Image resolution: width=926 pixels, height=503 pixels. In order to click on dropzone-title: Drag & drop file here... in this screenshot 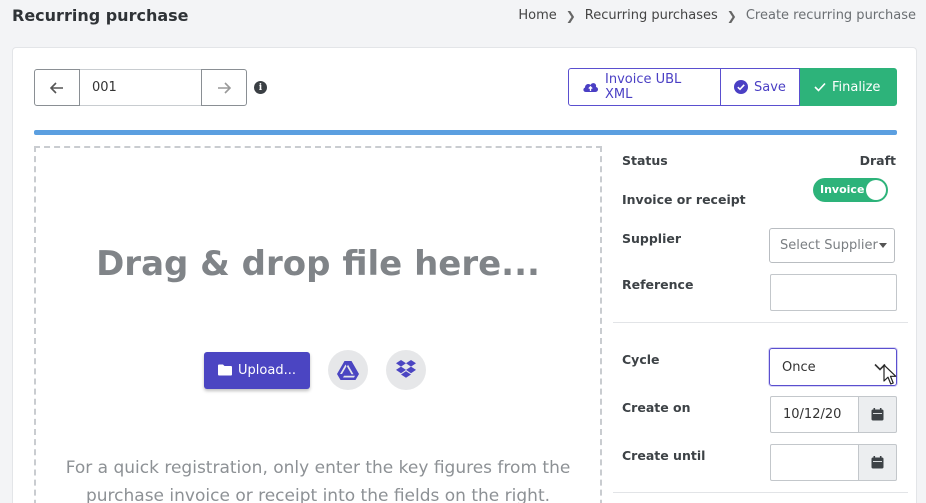, I will do `click(318, 264)`.